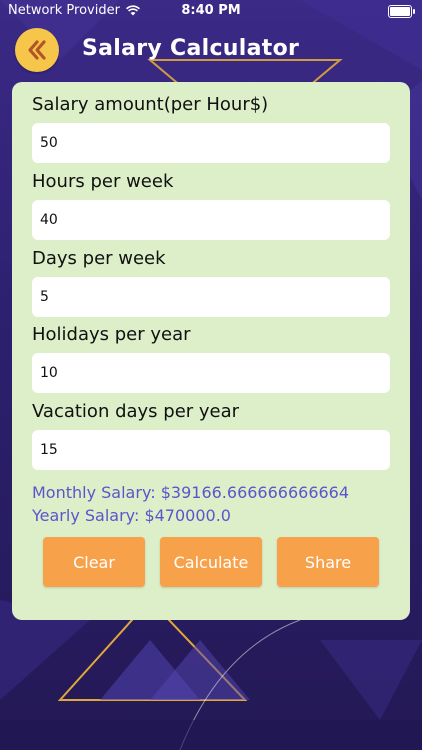 The width and height of the screenshot is (422, 750). I want to click on calculate-button: Calculate, so click(211, 562).